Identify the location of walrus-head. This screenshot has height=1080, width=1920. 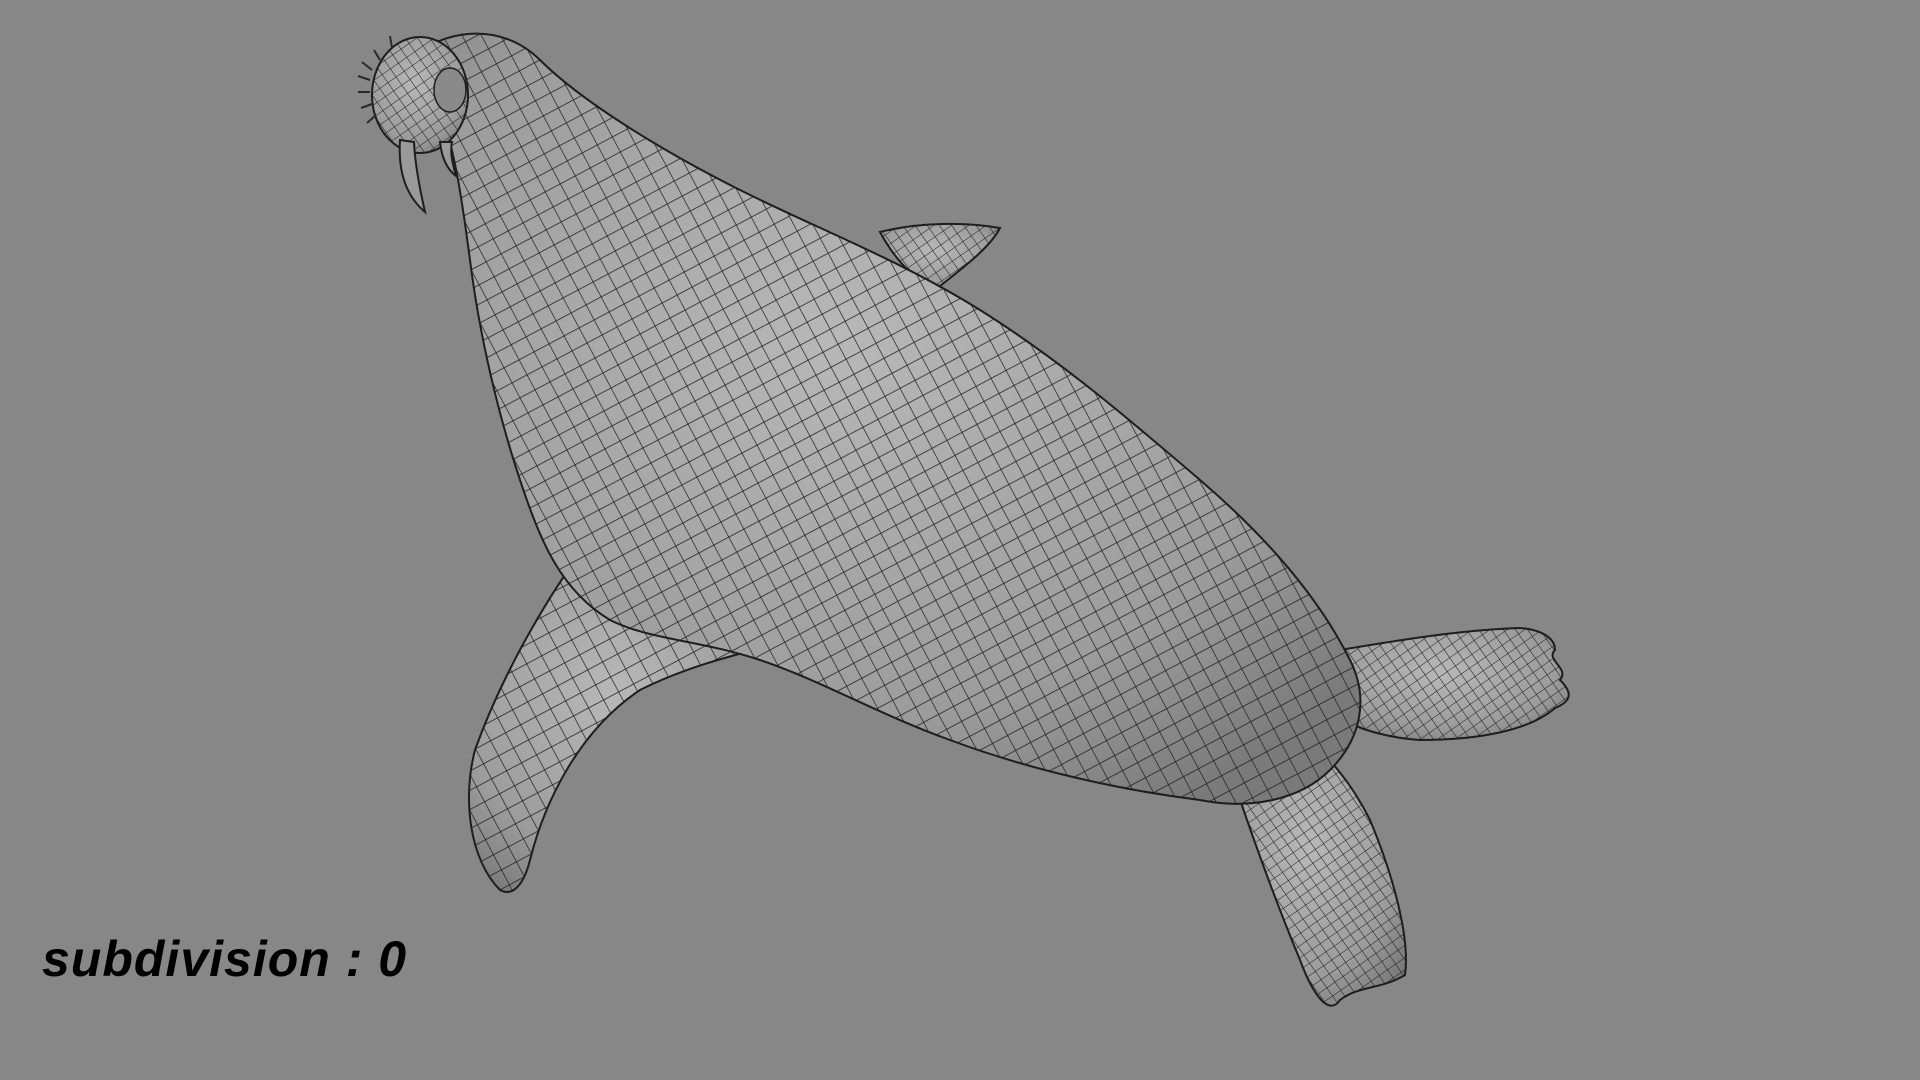
(413, 94).